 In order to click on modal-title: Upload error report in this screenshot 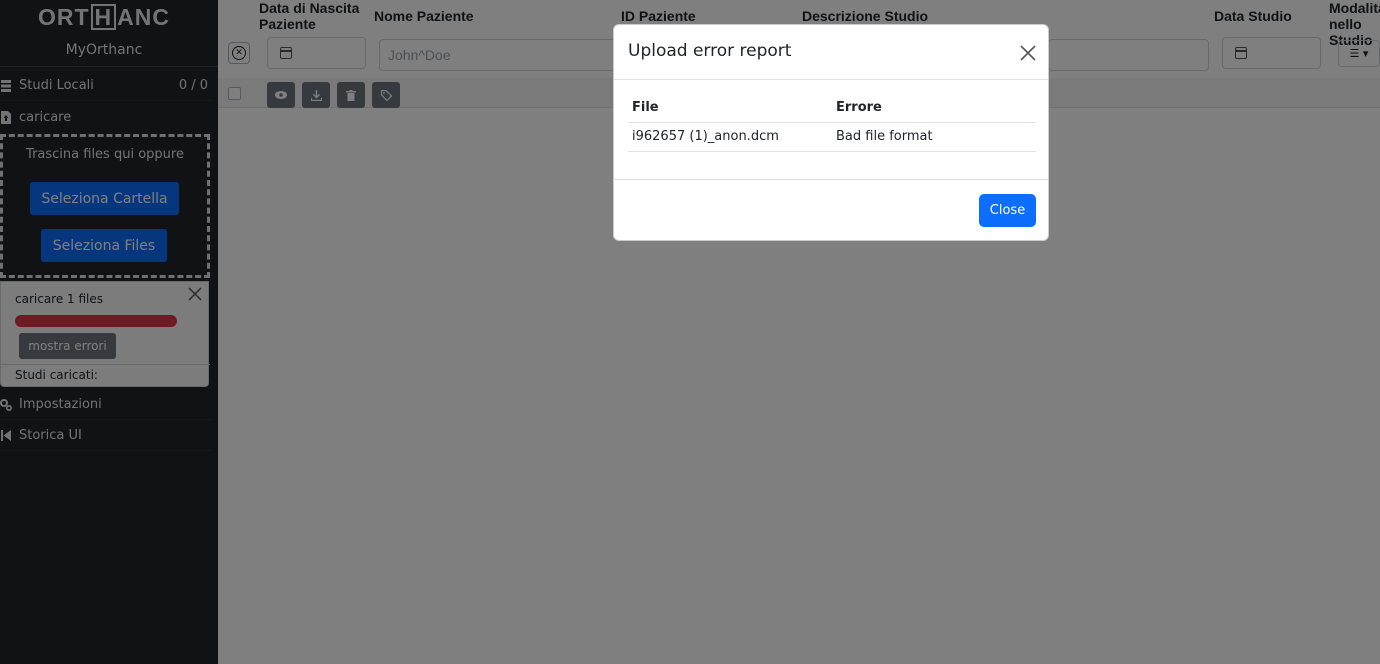, I will do `click(710, 51)`.